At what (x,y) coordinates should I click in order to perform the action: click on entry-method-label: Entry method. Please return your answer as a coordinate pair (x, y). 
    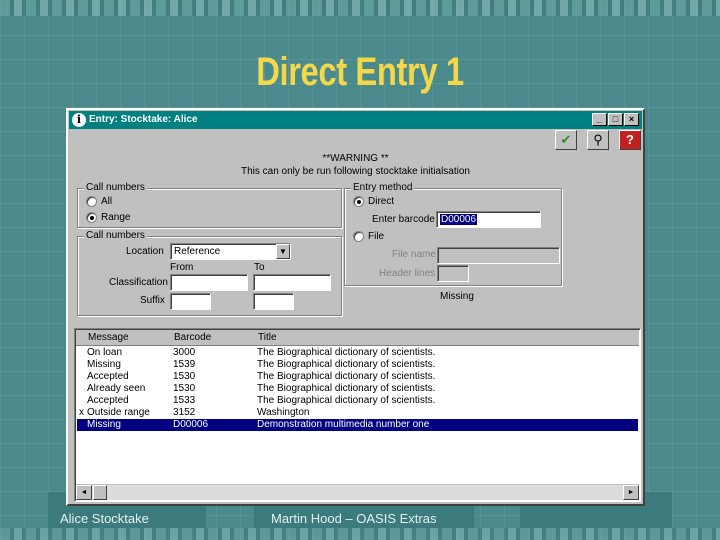
    Looking at the image, I should click on (383, 187).